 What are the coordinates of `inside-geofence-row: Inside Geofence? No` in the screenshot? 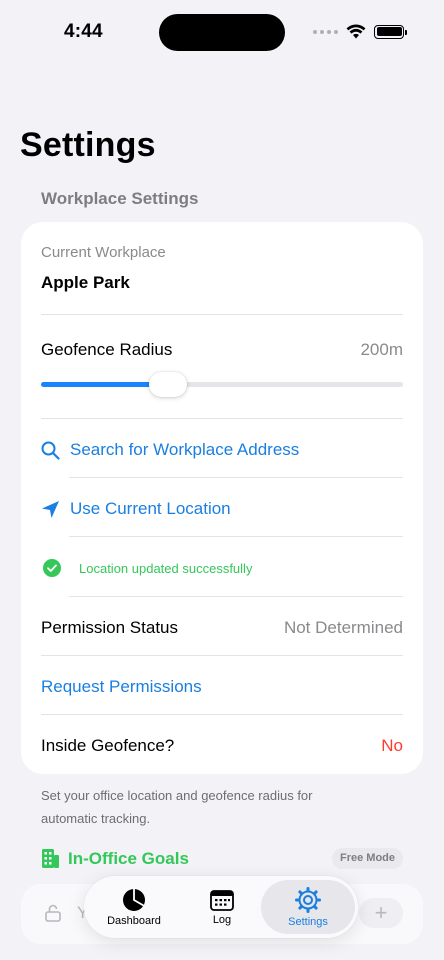 It's located at (222, 747).